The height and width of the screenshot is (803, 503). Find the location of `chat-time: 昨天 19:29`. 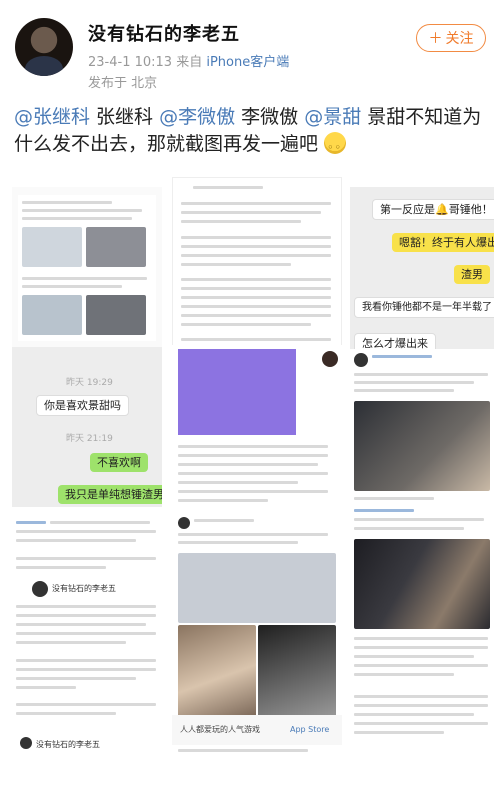

chat-time: 昨天 19:29 is located at coordinates (89, 383).